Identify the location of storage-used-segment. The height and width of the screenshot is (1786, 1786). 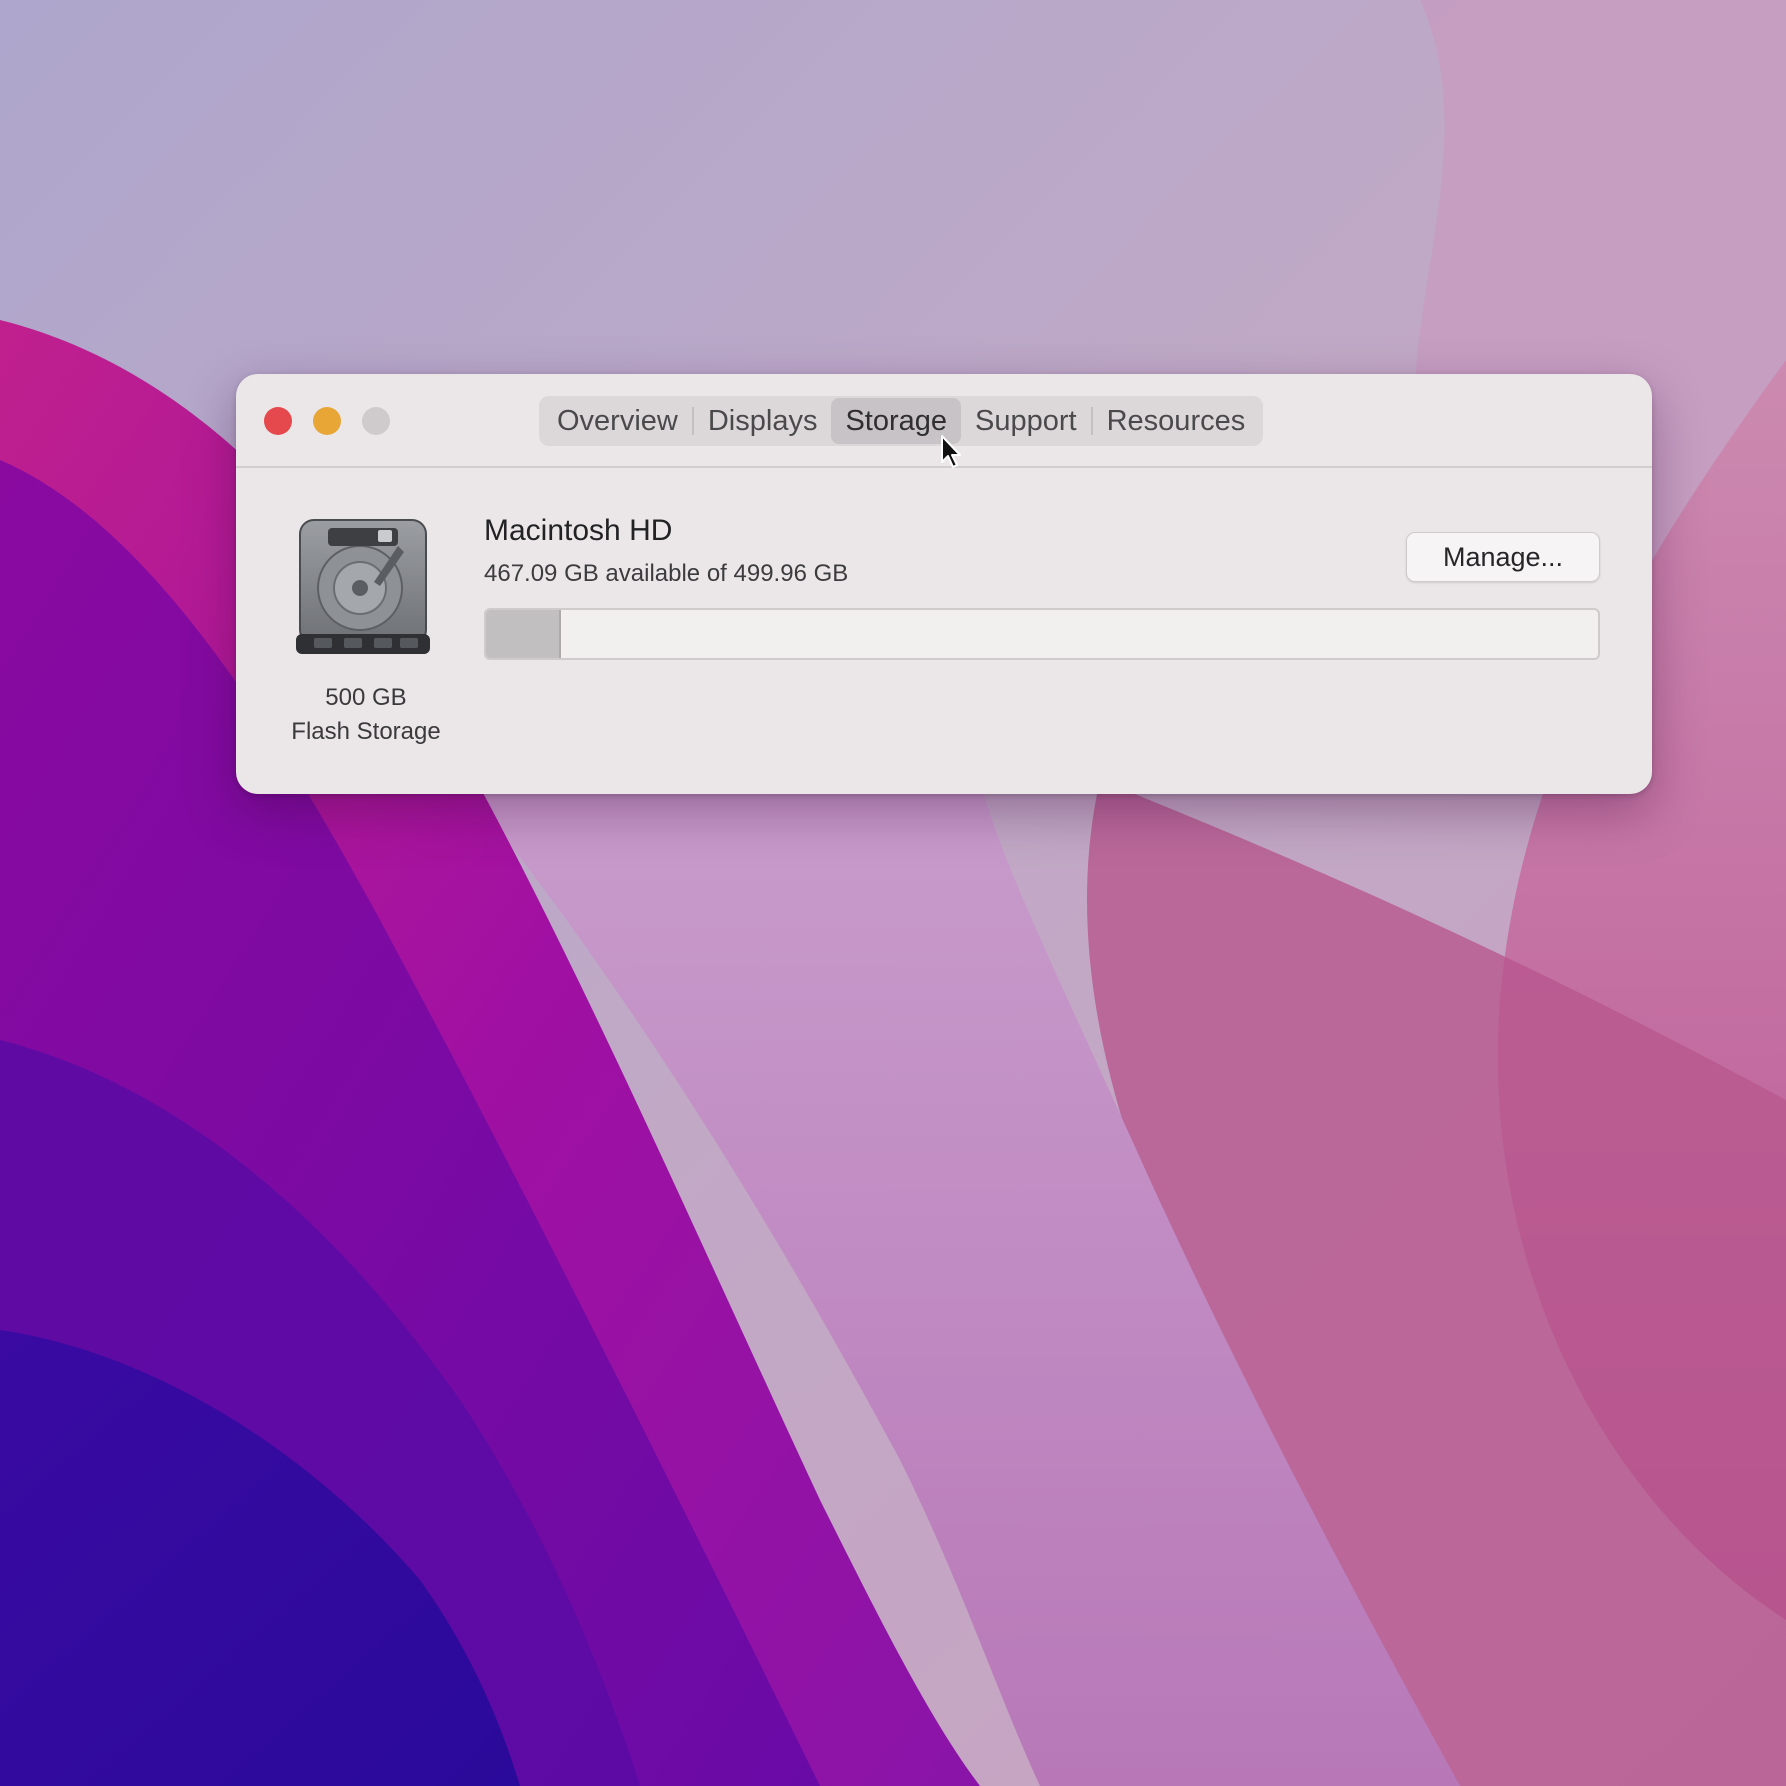
(524, 634).